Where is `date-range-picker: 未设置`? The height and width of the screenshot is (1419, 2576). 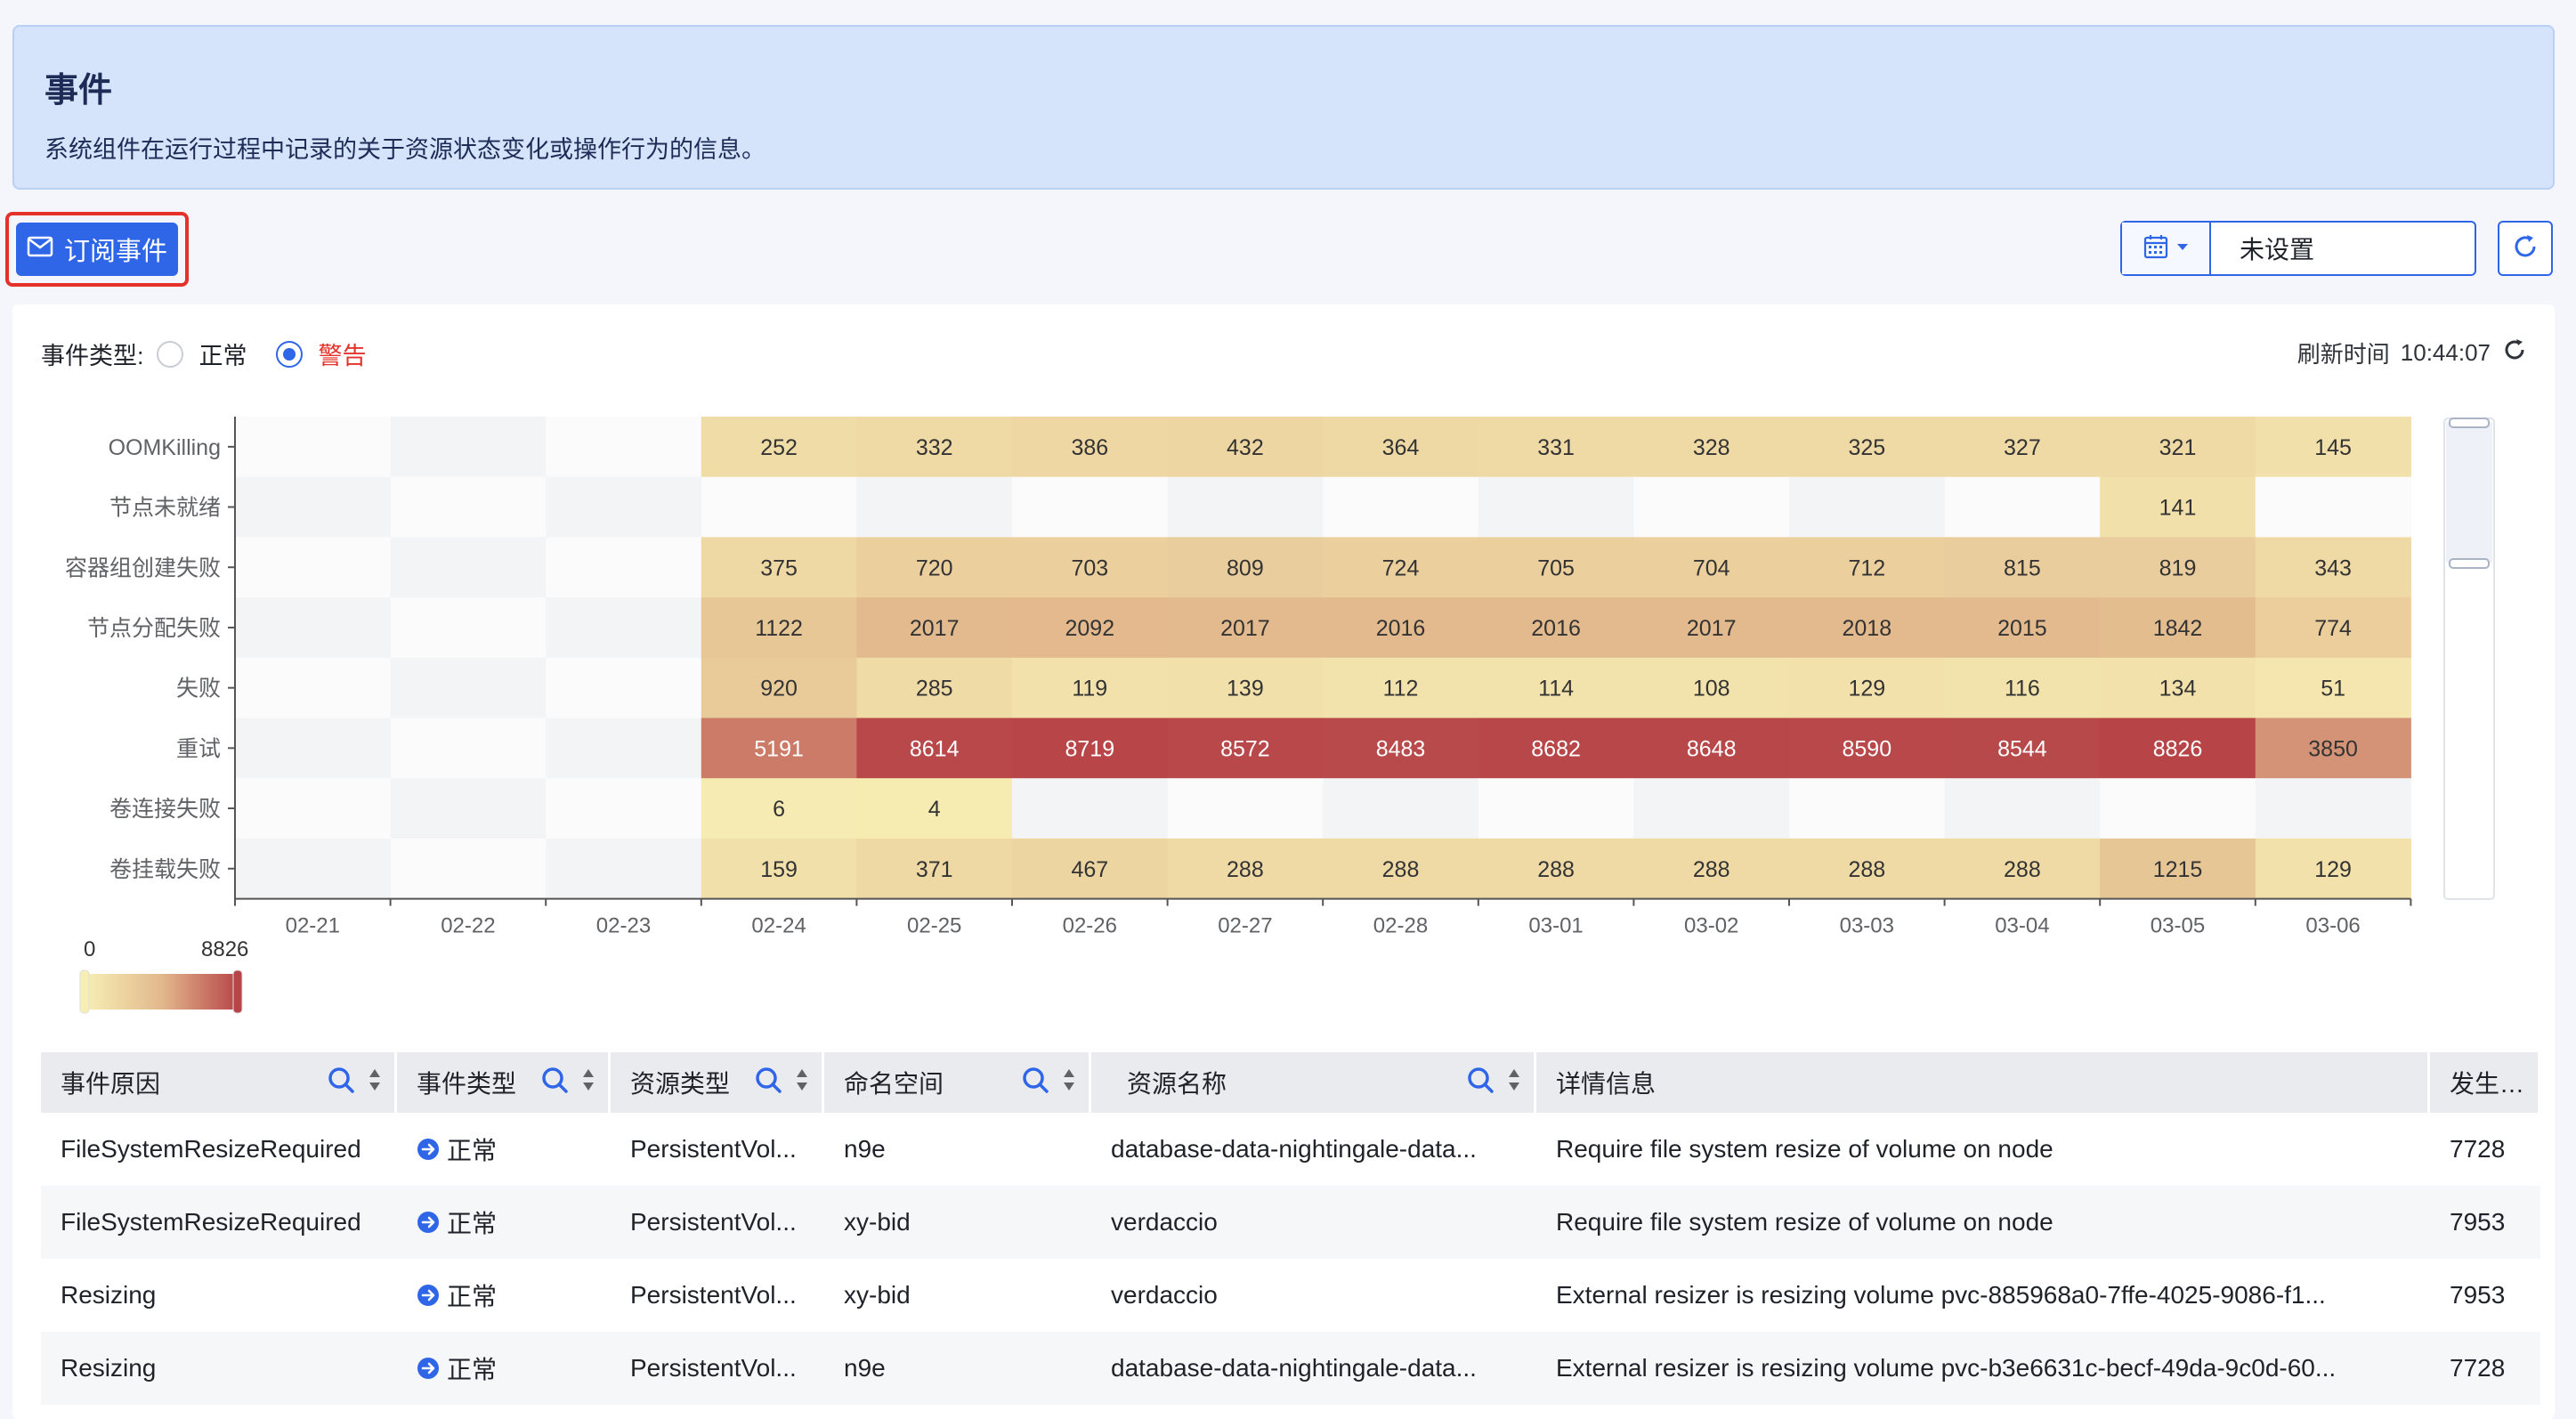 date-range-picker: 未设置 is located at coordinates (2298, 248).